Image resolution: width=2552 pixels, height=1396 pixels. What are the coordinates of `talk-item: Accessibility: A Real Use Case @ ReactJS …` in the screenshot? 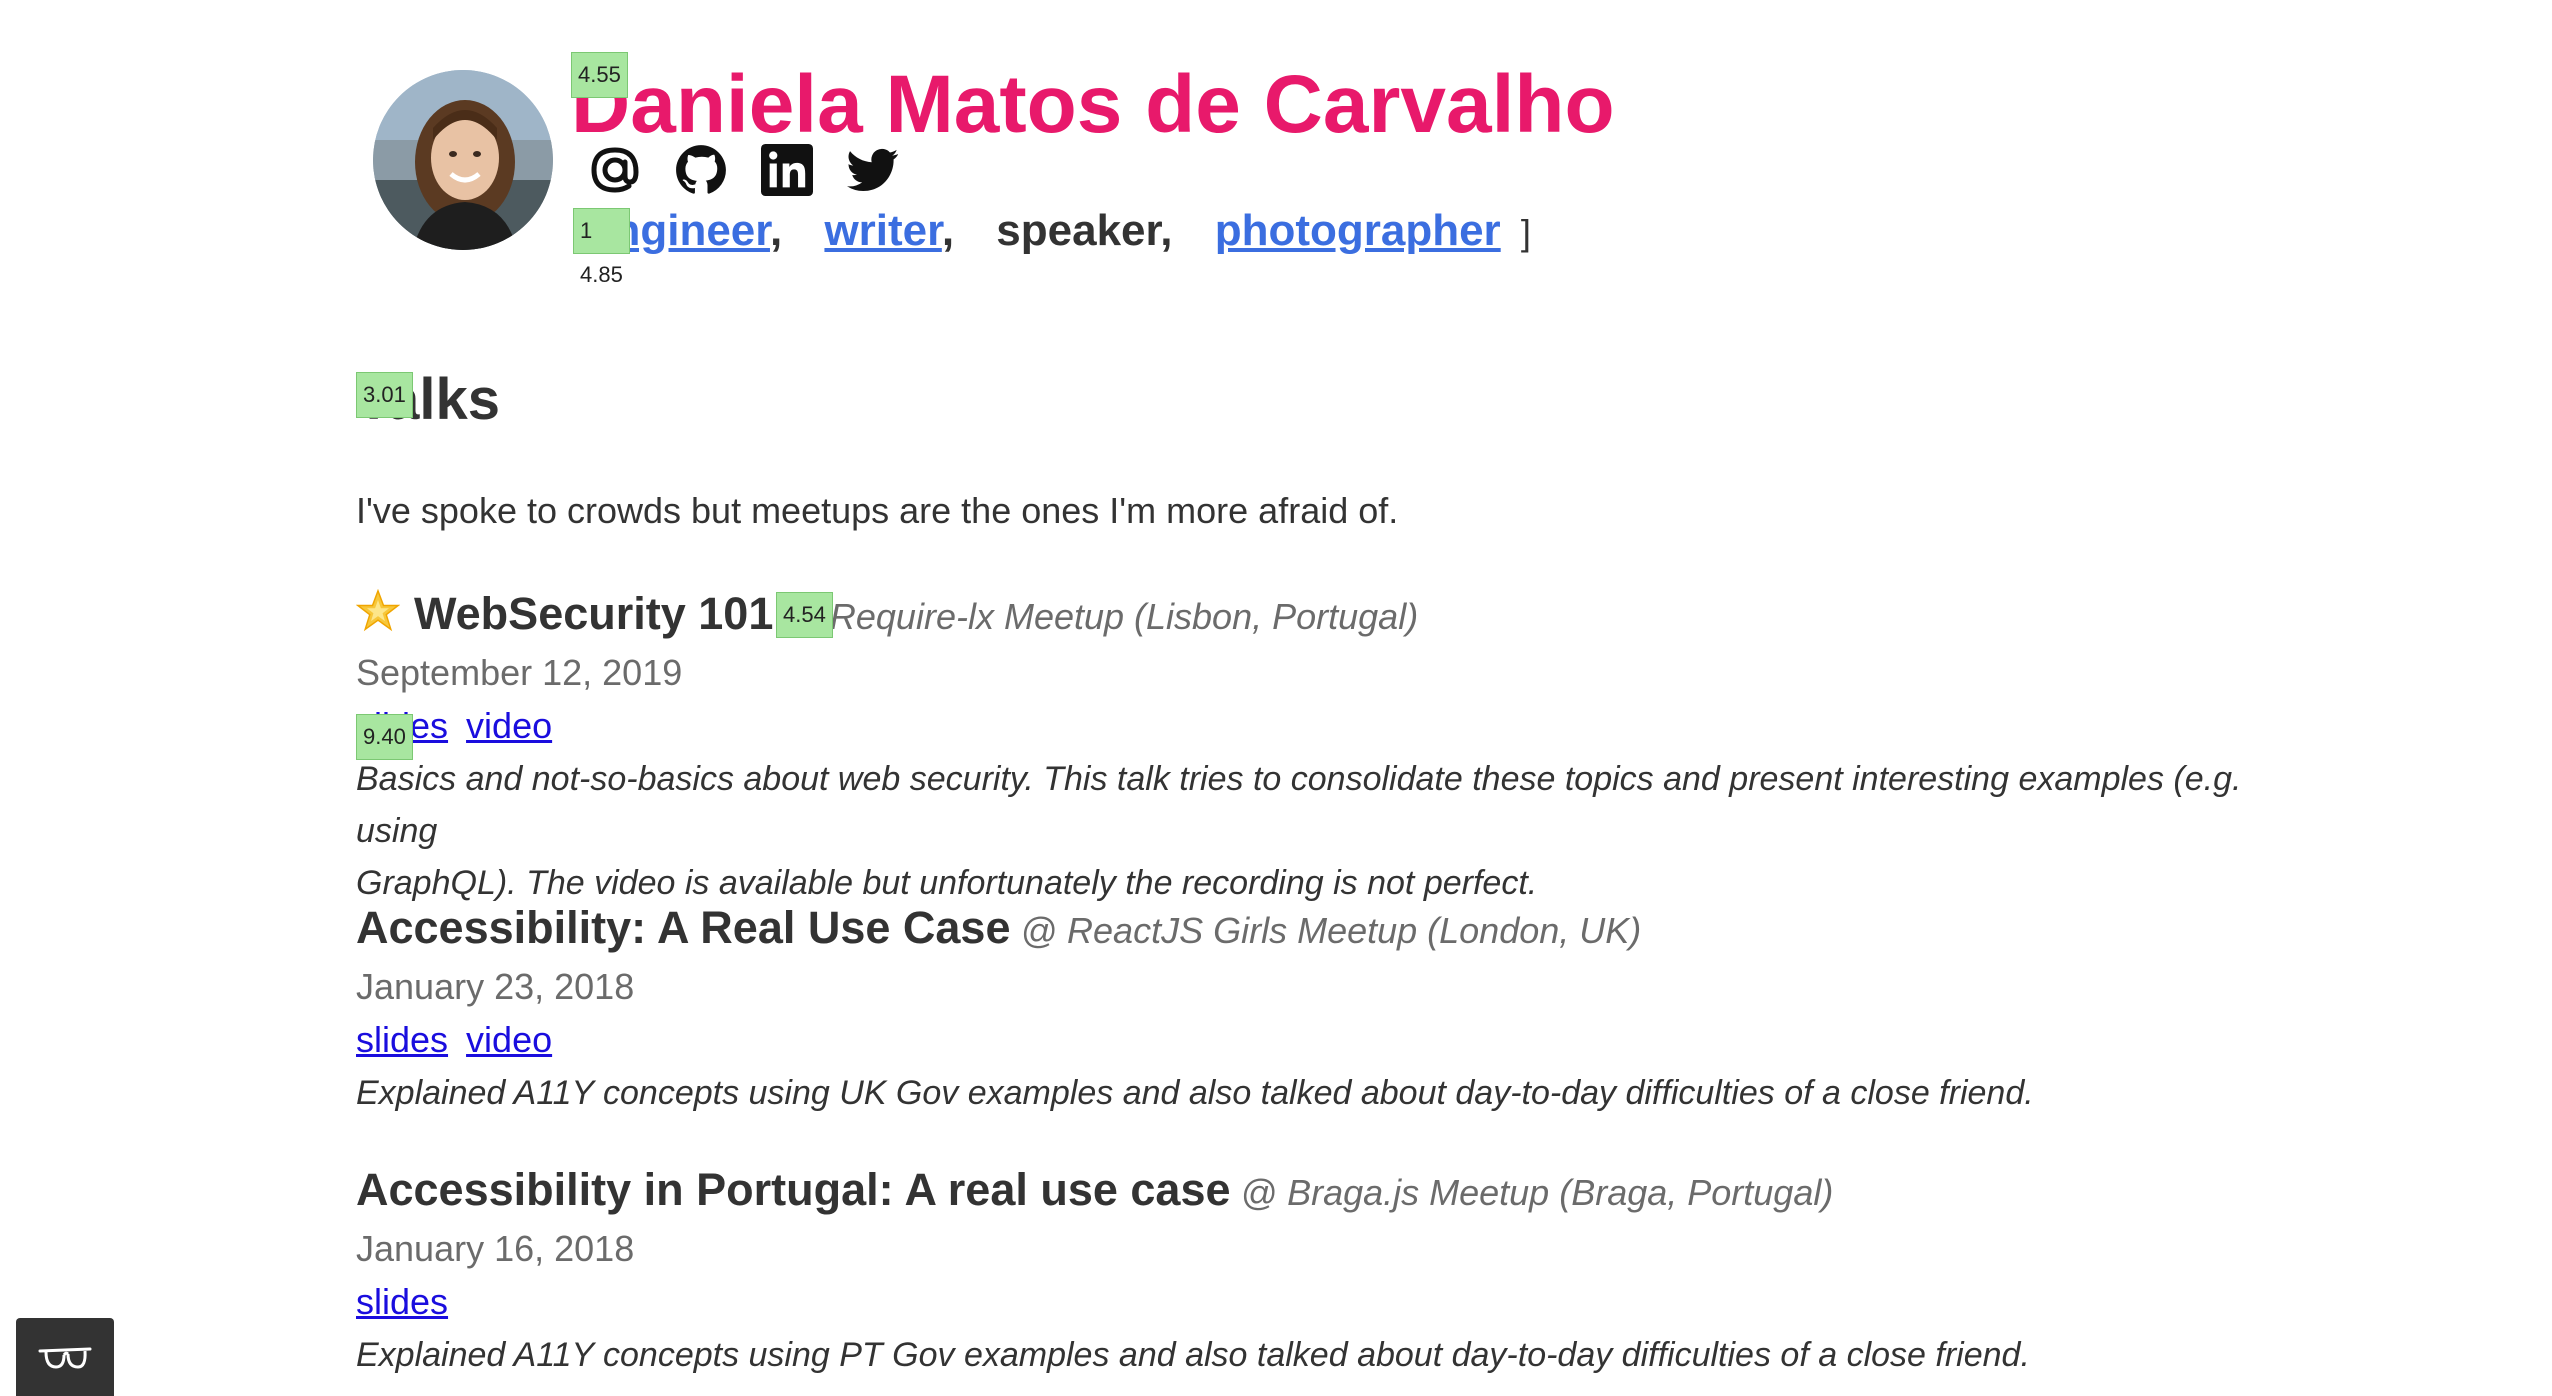 It's located at (1306, 1009).